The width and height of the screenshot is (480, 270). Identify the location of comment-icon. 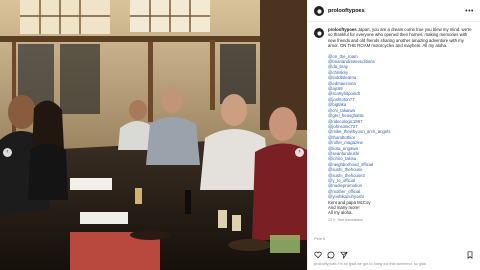
(331, 255).